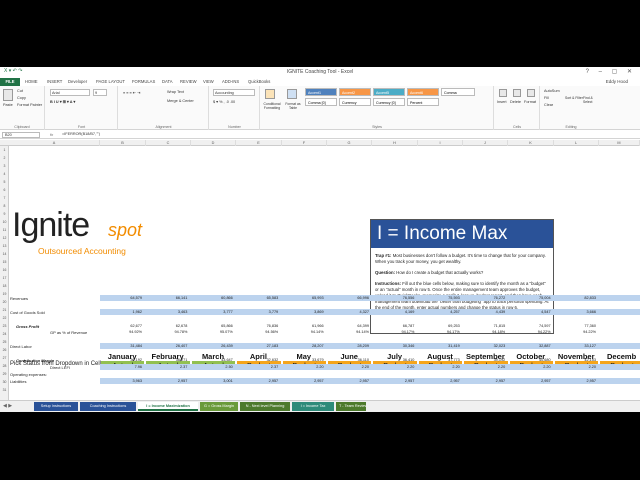 This screenshot has width=640, height=480. I want to click on table-cell: 71,815, so click(485, 326).